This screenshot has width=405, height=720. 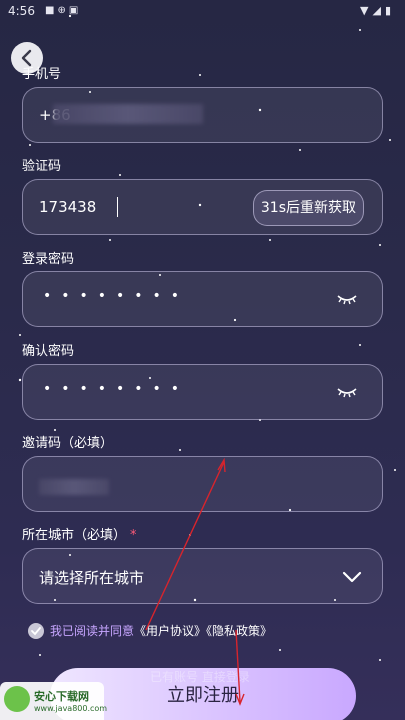 I want to click on user-agreement-link: 《用户协议》, so click(x=170, y=631).